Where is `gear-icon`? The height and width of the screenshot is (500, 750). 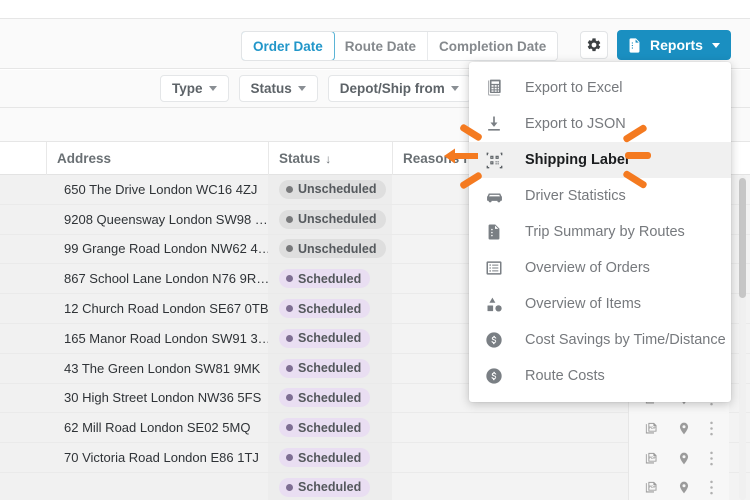 gear-icon is located at coordinates (594, 45).